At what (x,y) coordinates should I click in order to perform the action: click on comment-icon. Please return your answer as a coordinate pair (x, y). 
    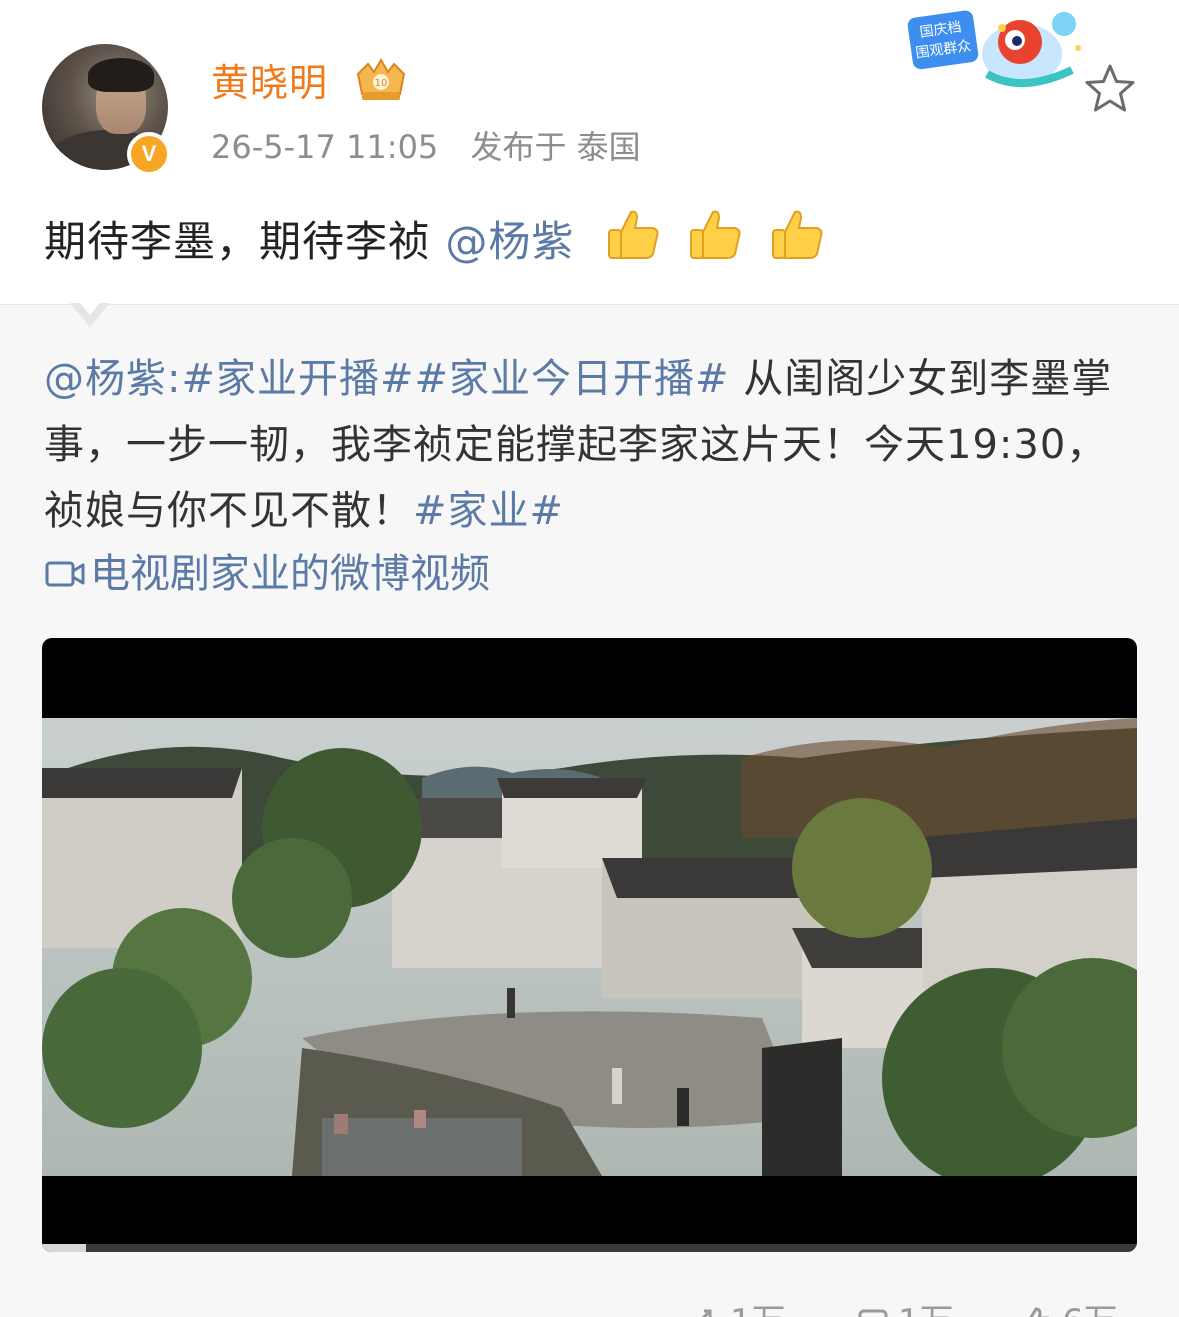
    Looking at the image, I should click on (873, 1313).